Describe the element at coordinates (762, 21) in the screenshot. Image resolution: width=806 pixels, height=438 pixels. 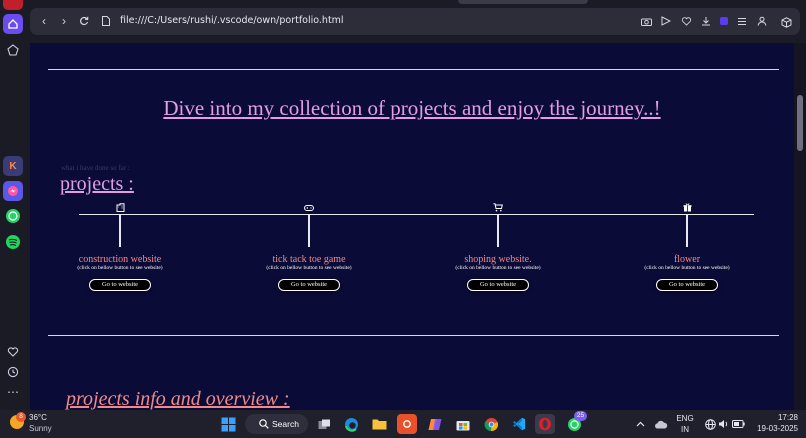
I see `profile-icon` at that location.